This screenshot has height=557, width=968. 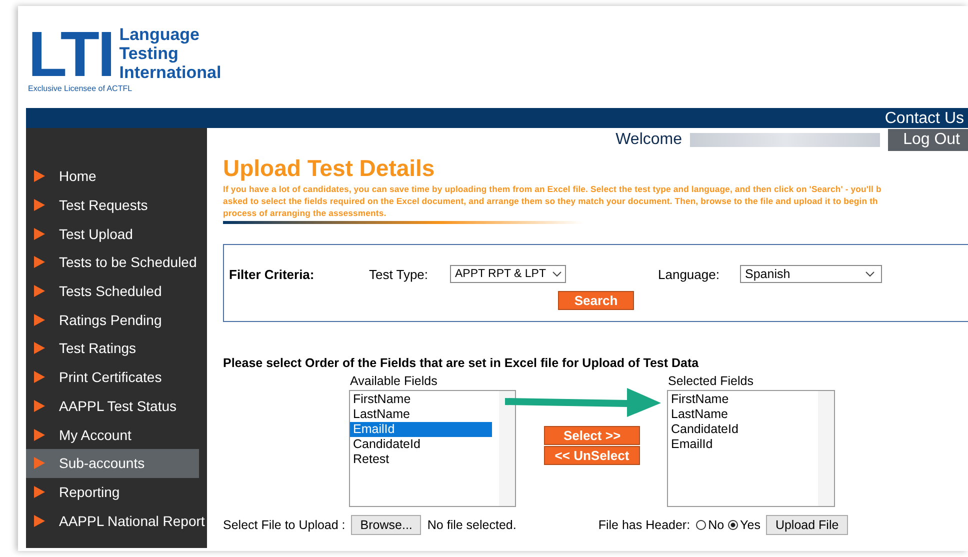 What do you see at coordinates (116, 520) in the screenshot?
I see `nav-item: AAPPL National Report` at bounding box center [116, 520].